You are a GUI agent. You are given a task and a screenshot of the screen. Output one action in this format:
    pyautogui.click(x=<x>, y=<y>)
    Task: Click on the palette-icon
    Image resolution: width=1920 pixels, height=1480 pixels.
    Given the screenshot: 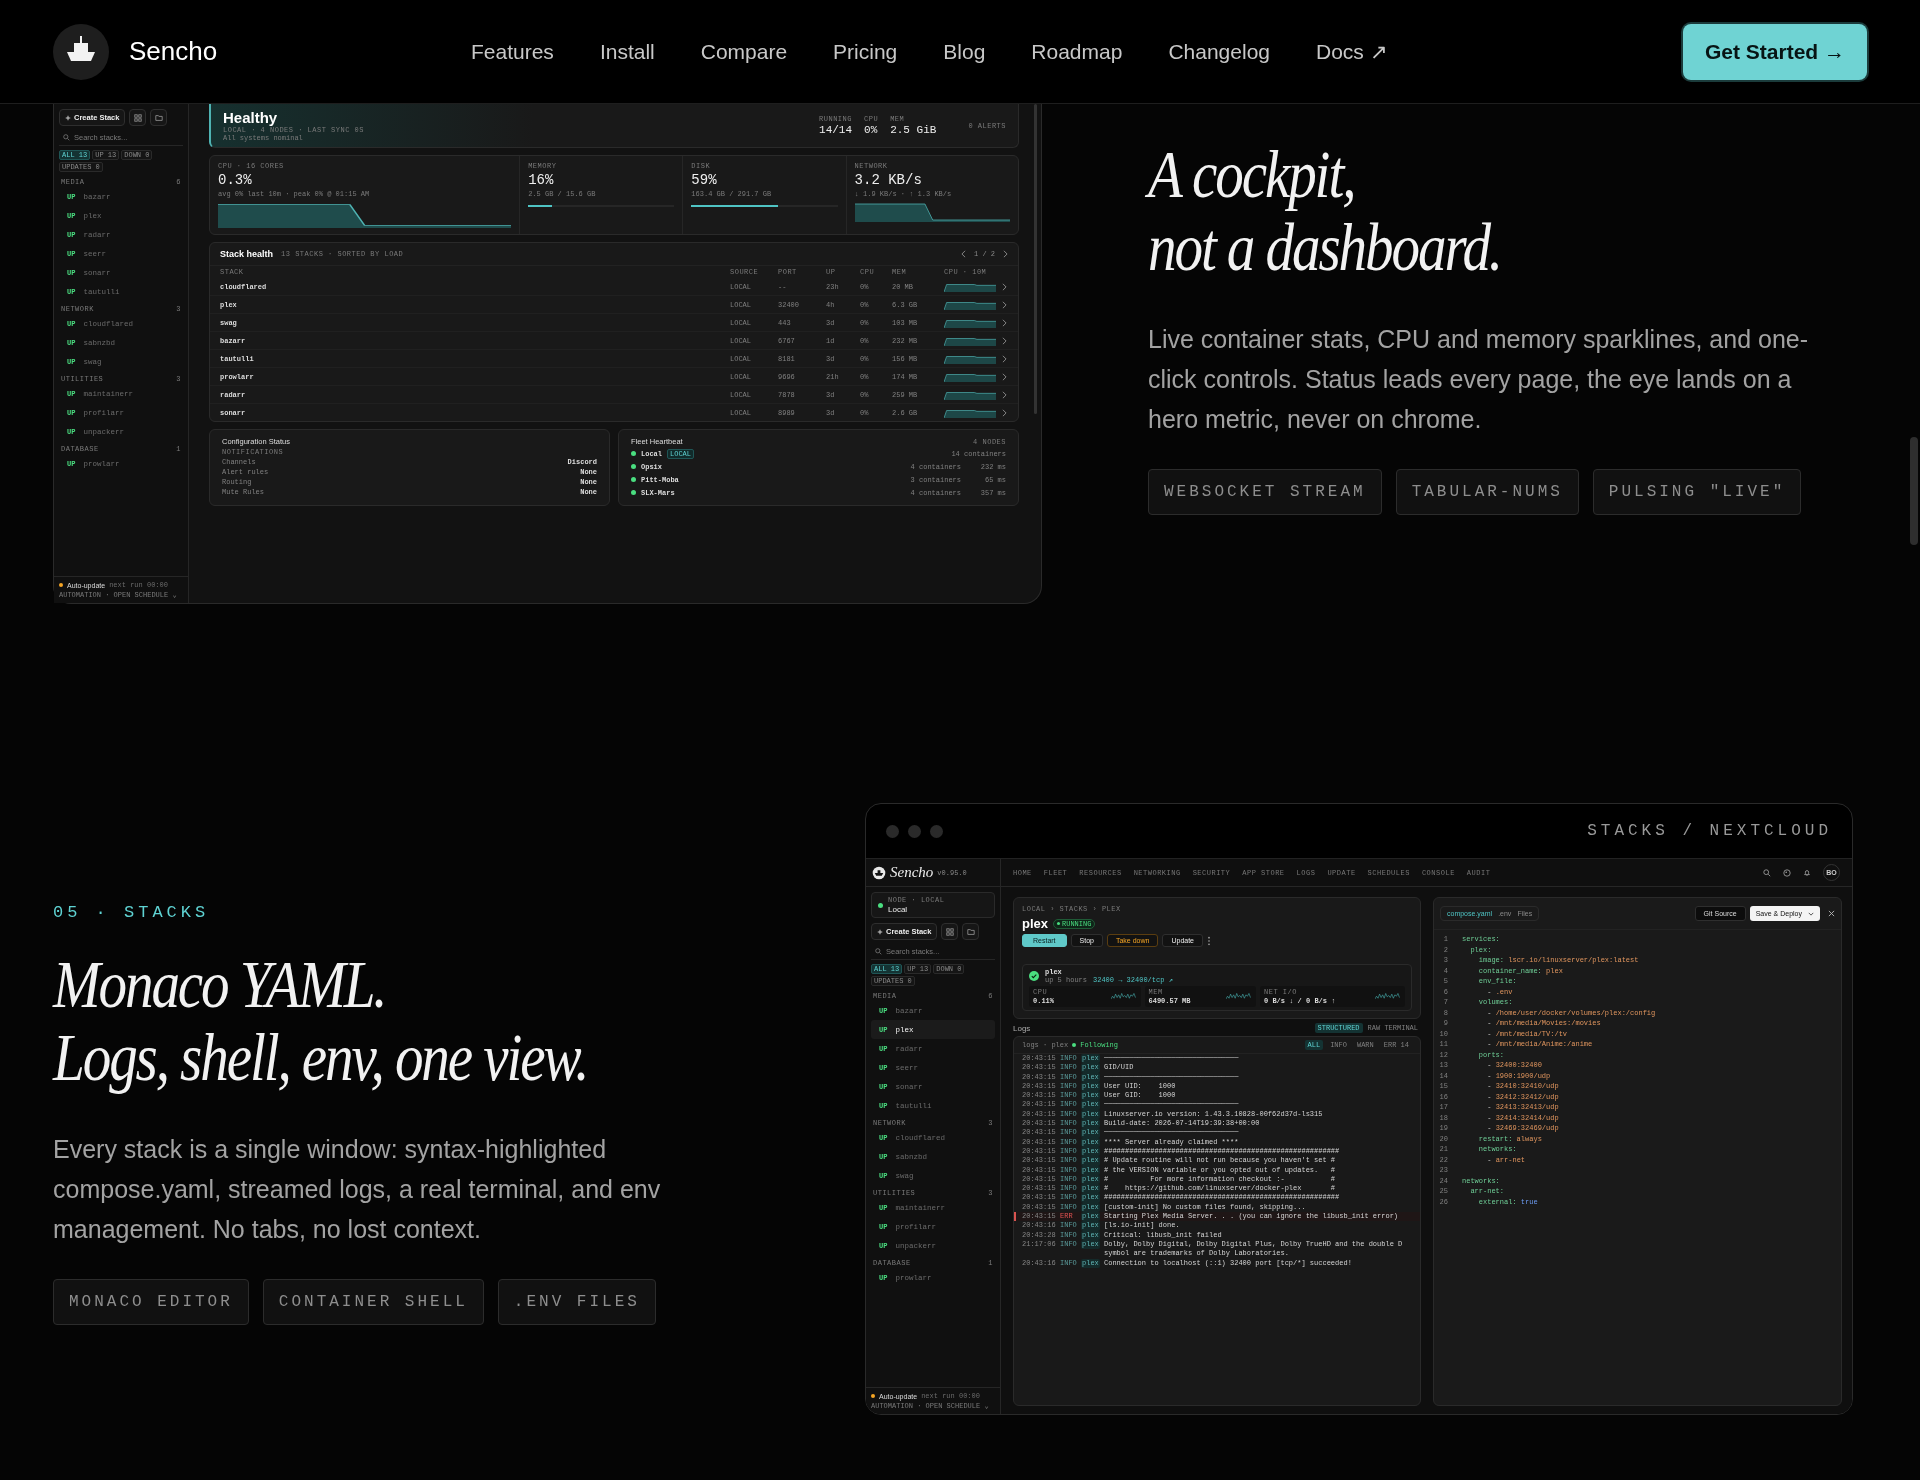 What is the action you would take?
    pyautogui.click(x=1787, y=872)
    